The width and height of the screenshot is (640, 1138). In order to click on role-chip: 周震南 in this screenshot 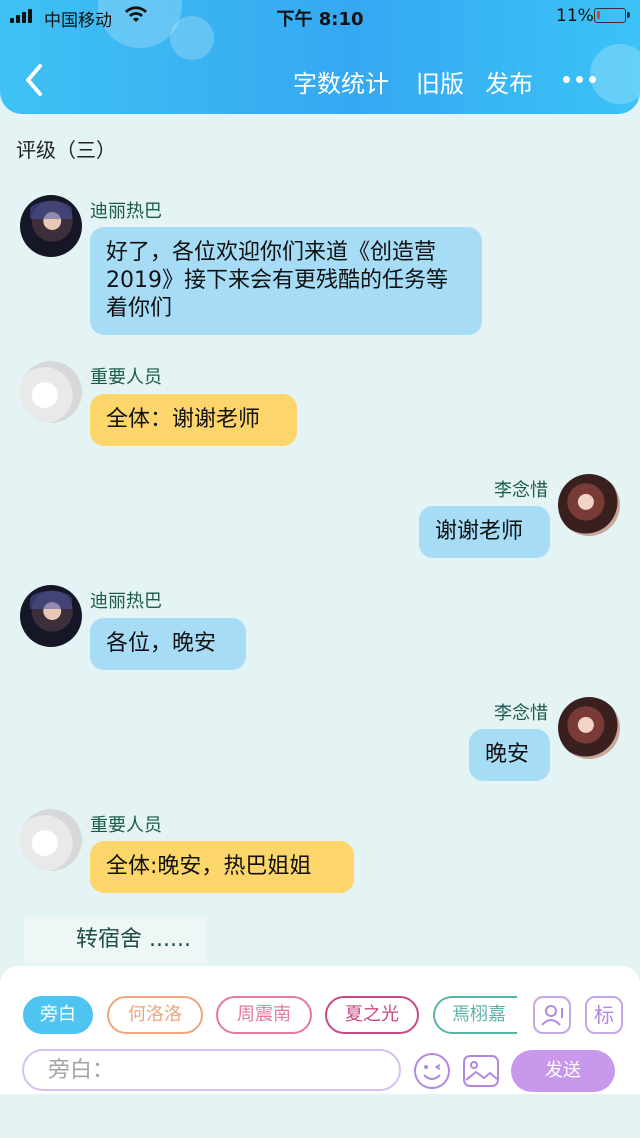, I will do `click(264, 1015)`.